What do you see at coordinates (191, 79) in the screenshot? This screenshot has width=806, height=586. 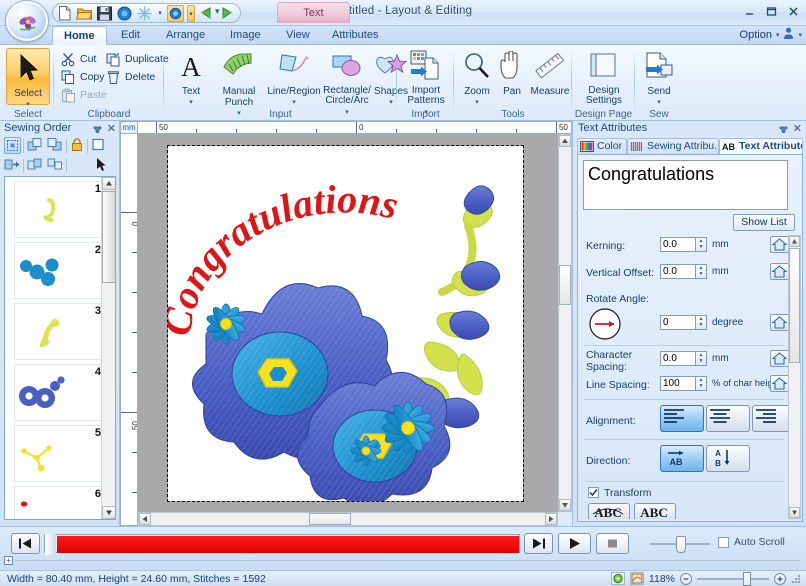 I see `text-tool-button: A Text ▾` at bounding box center [191, 79].